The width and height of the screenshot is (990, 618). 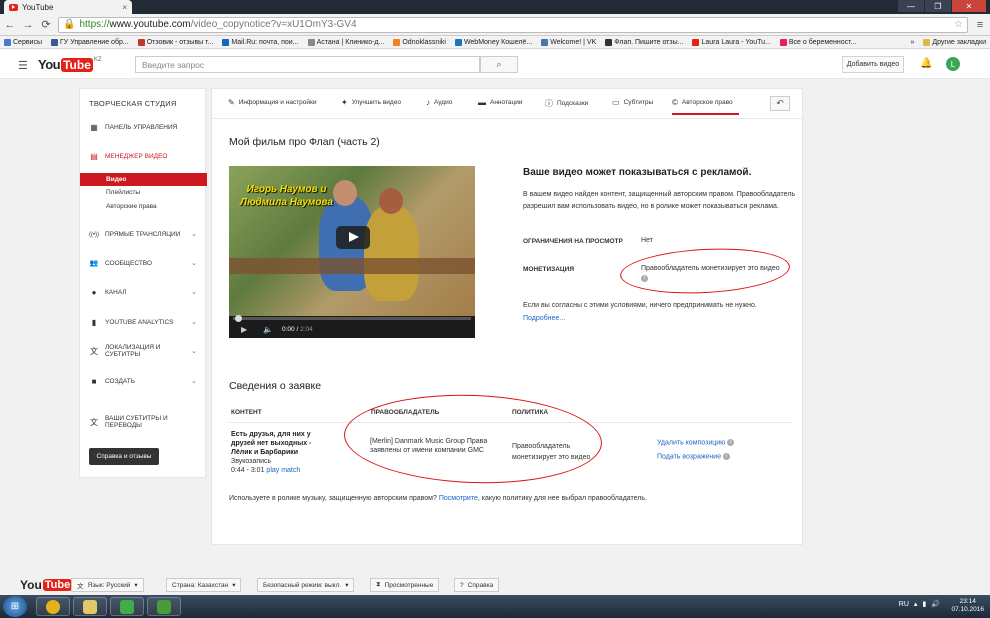 What do you see at coordinates (958, 24) in the screenshot?
I see `bookmark-star-icon: ☆` at bounding box center [958, 24].